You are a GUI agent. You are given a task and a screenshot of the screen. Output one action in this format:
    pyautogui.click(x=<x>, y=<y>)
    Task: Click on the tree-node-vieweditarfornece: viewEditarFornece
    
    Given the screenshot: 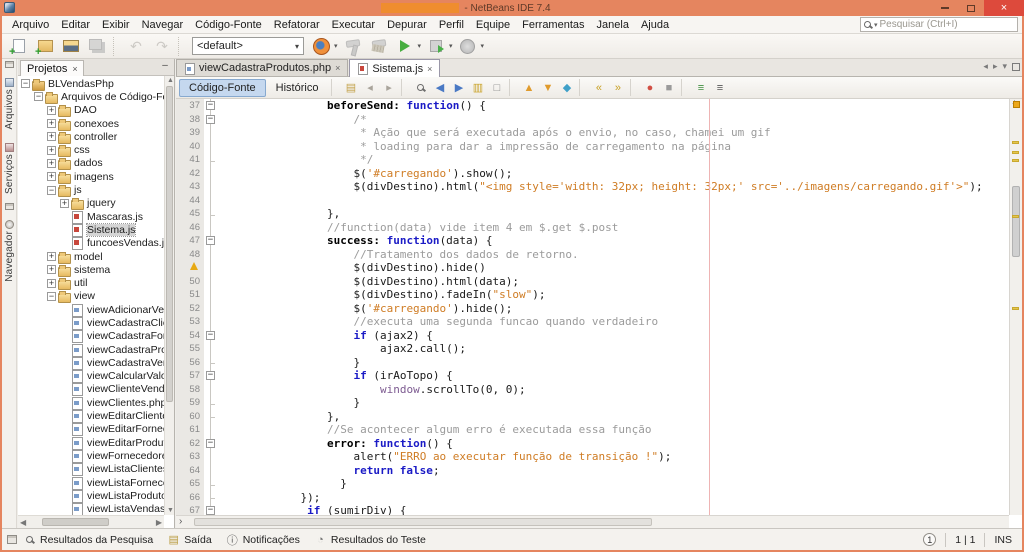 What is the action you would take?
    pyautogui.click(x=91, y=430)
    